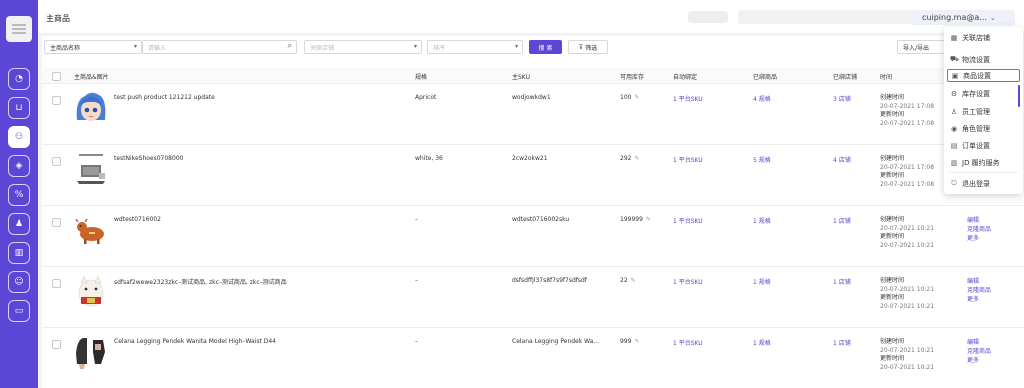 This screenshot has height=388, width=1024. Describe the element at coordinates (845, 77) in the screenshot. I see `col-bound-stores: 已绑店铺` at that location.